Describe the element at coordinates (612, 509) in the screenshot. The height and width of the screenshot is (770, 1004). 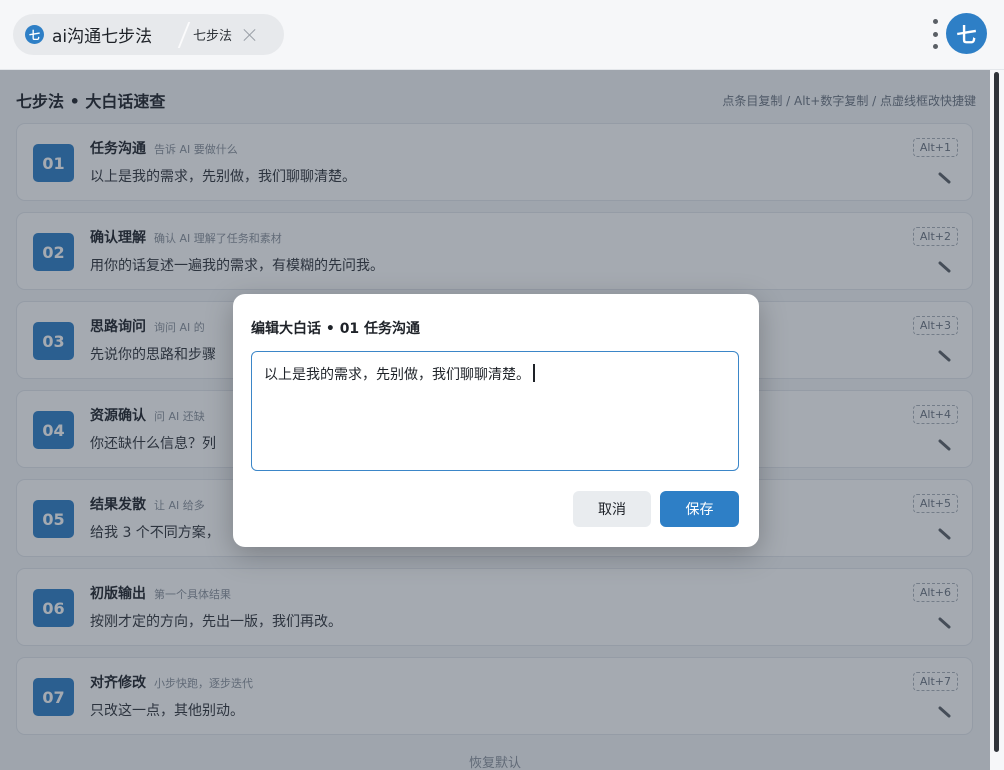
I see `cancel-button: 取消` at that location.